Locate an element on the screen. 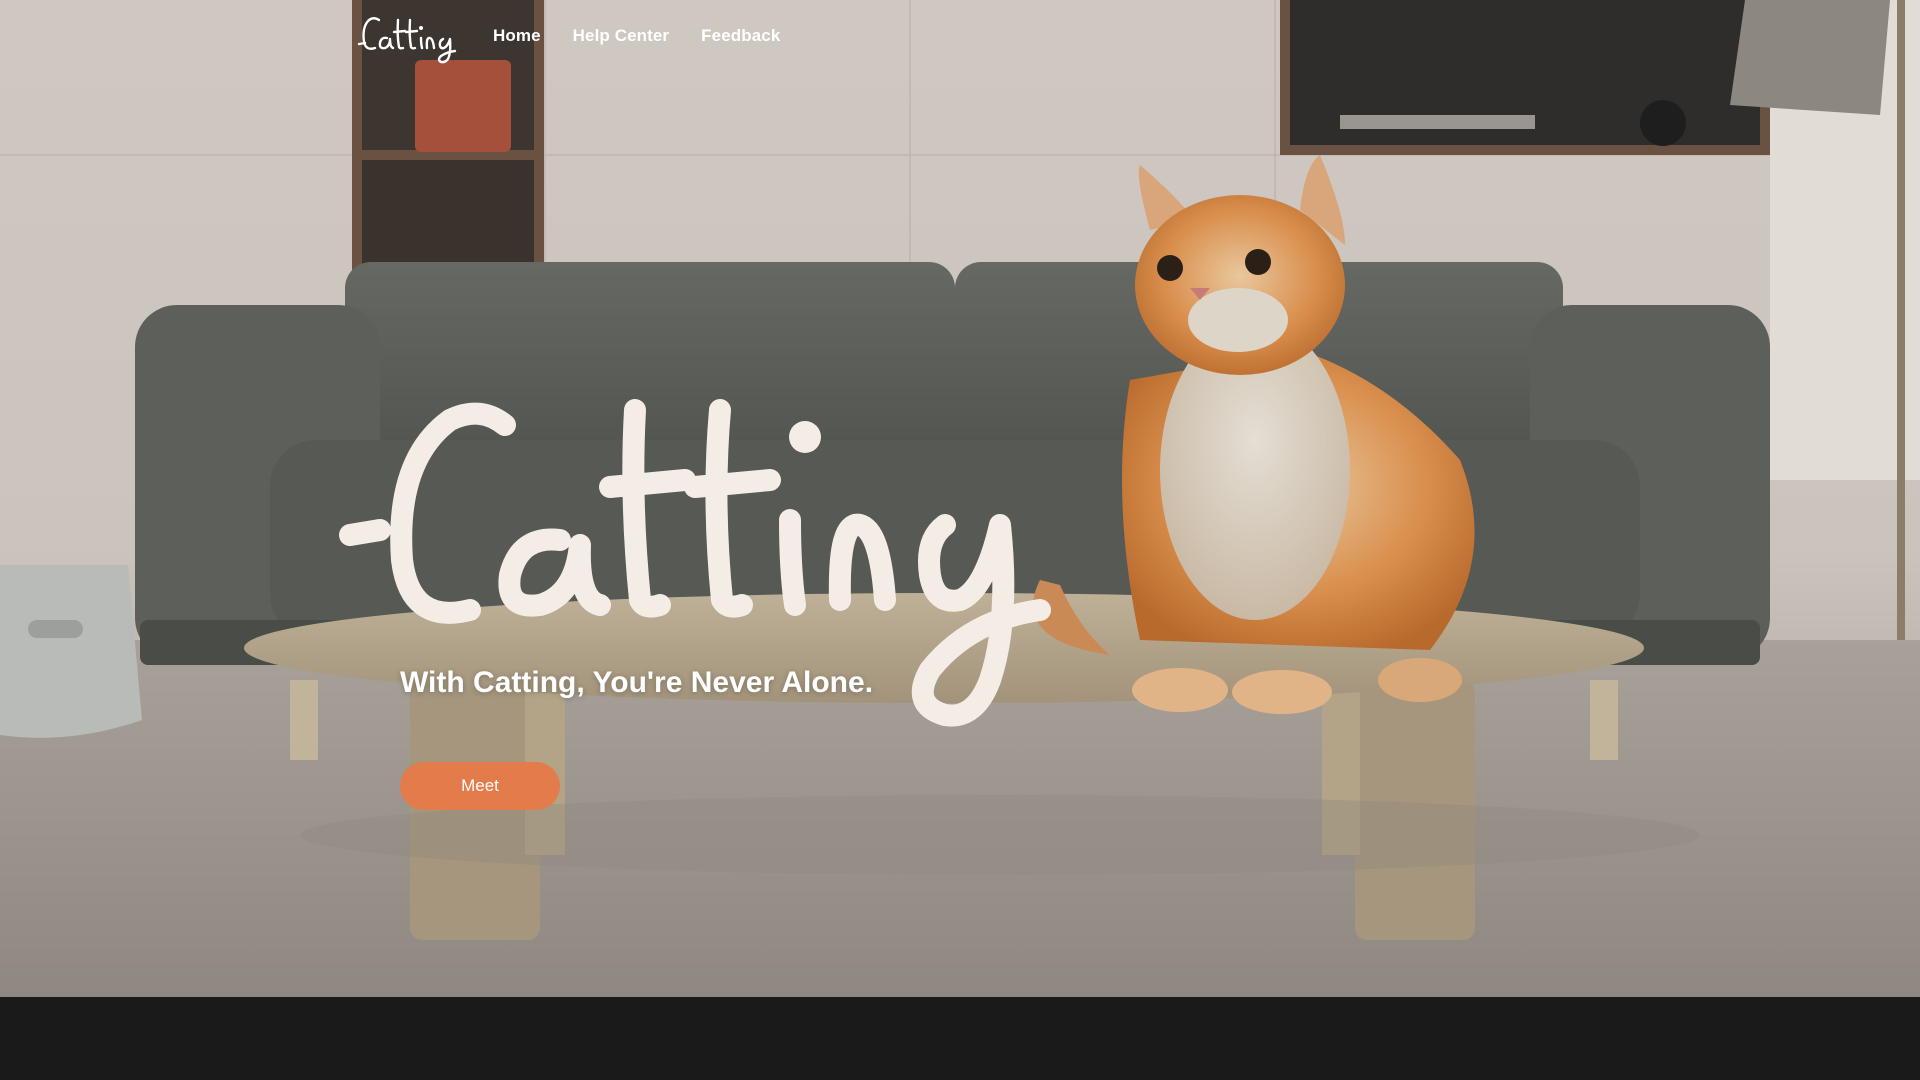  nav-feedback-link: Feedback is located at coordinates (740, 36).